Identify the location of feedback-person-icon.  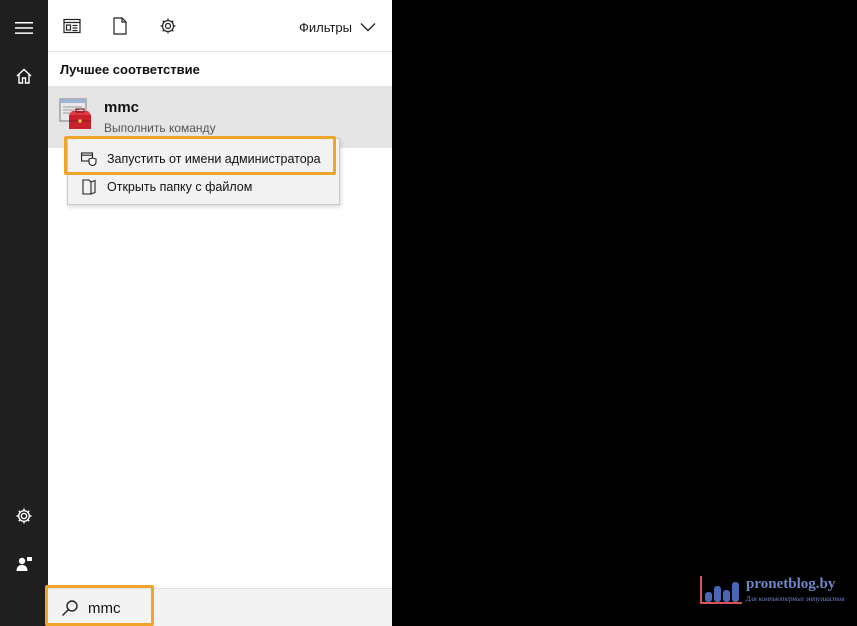
(24, 564).